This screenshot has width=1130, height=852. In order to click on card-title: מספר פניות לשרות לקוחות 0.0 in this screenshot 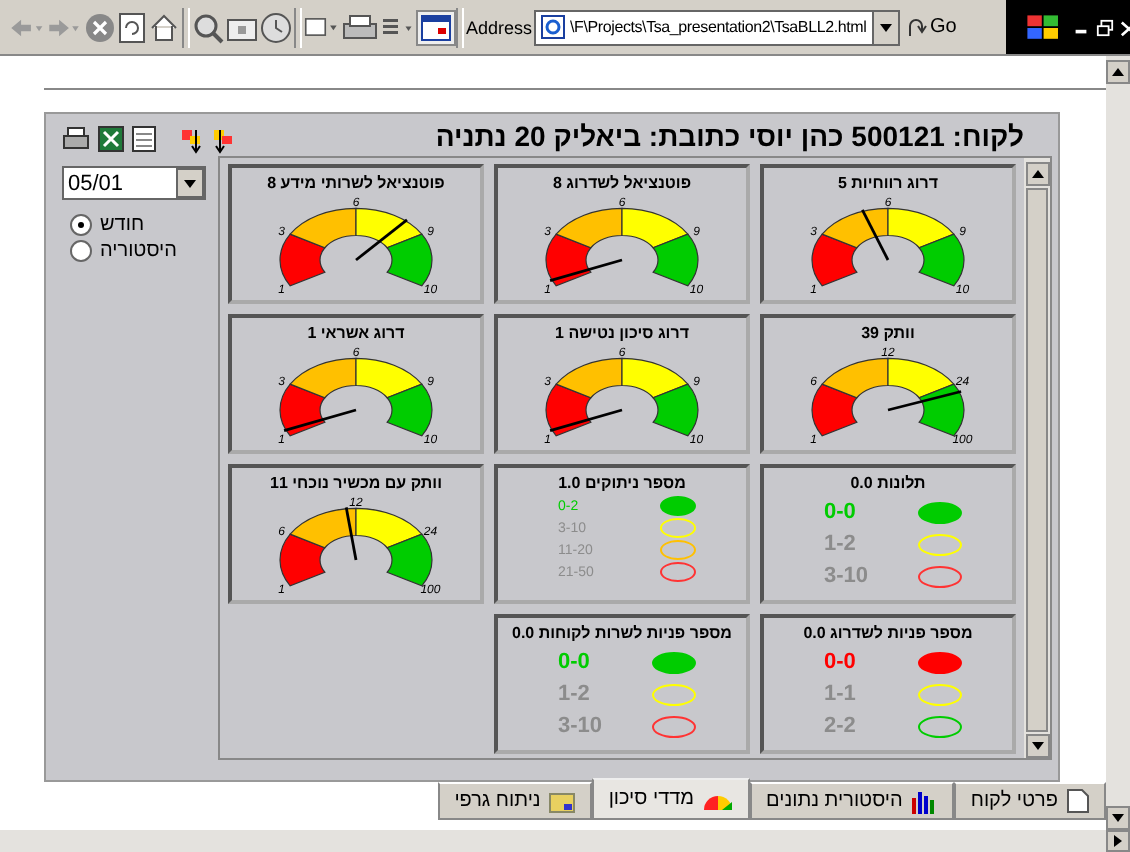, I will do `click(622, 633)`.